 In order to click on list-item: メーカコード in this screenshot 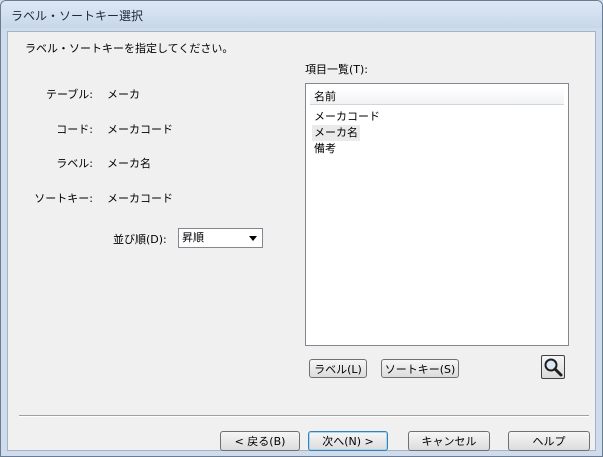, I will do `click(347, 117)`.